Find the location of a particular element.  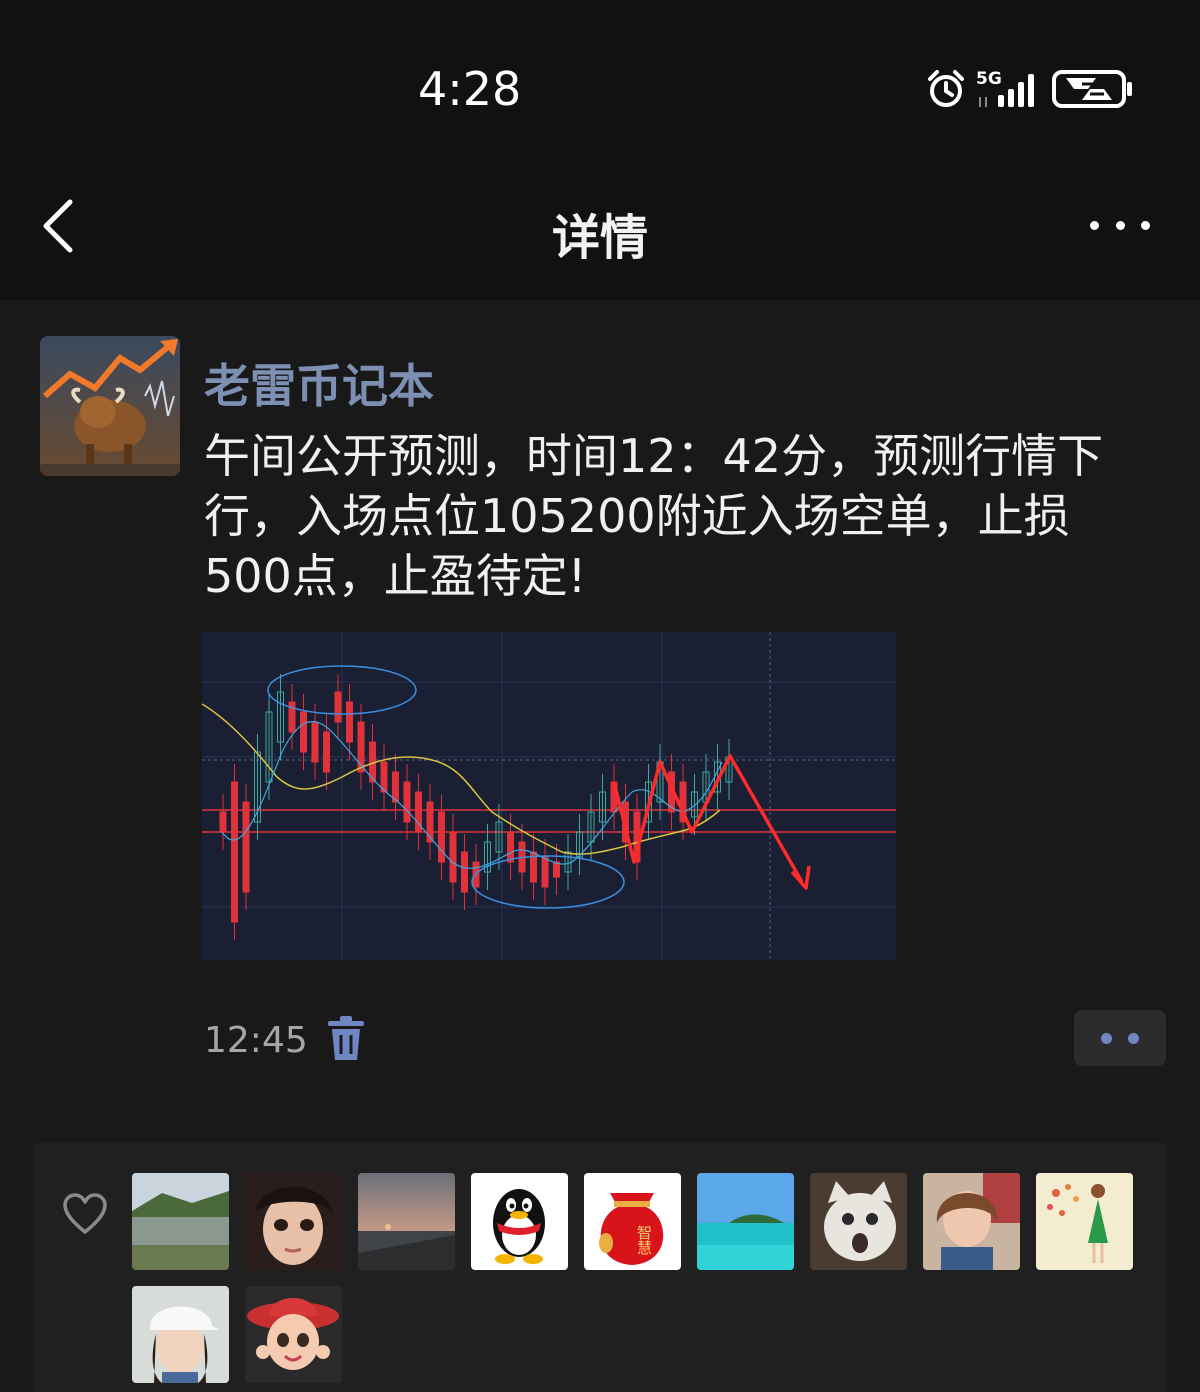

girl-face-avatar is located at coordinates (293, 1221).